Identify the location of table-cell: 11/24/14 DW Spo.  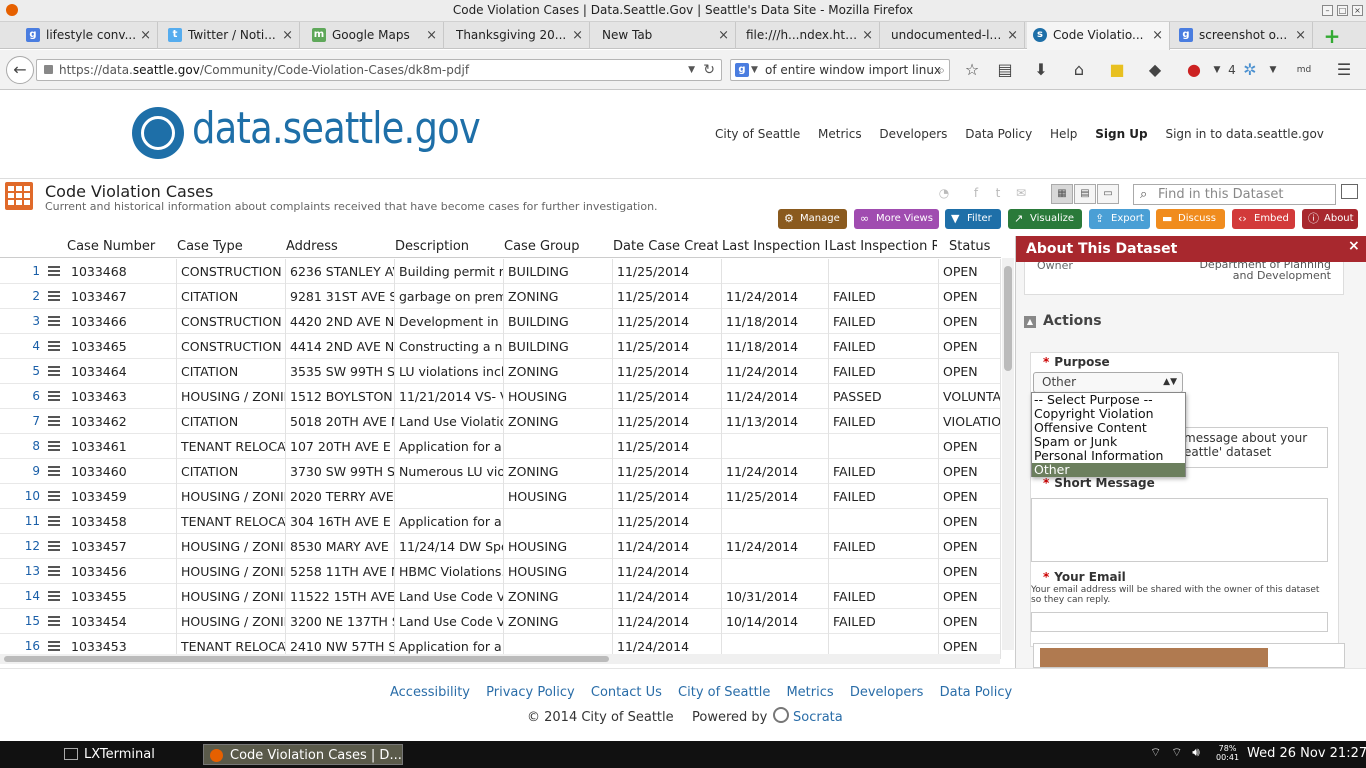
(449, 546).